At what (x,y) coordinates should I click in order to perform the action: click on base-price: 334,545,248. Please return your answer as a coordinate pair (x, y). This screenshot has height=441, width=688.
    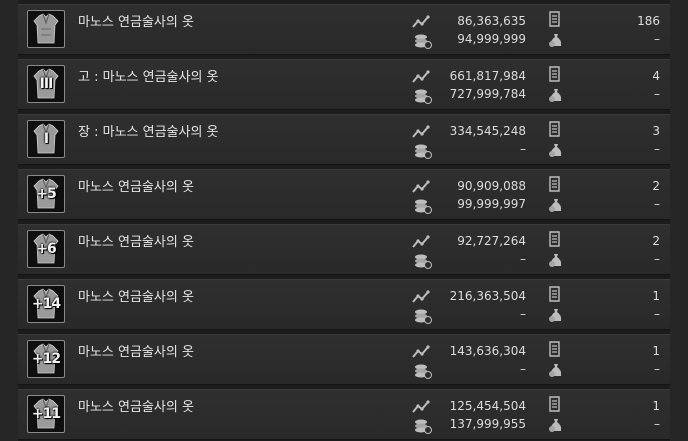
    Looking at the image, I should click on (487, 131).